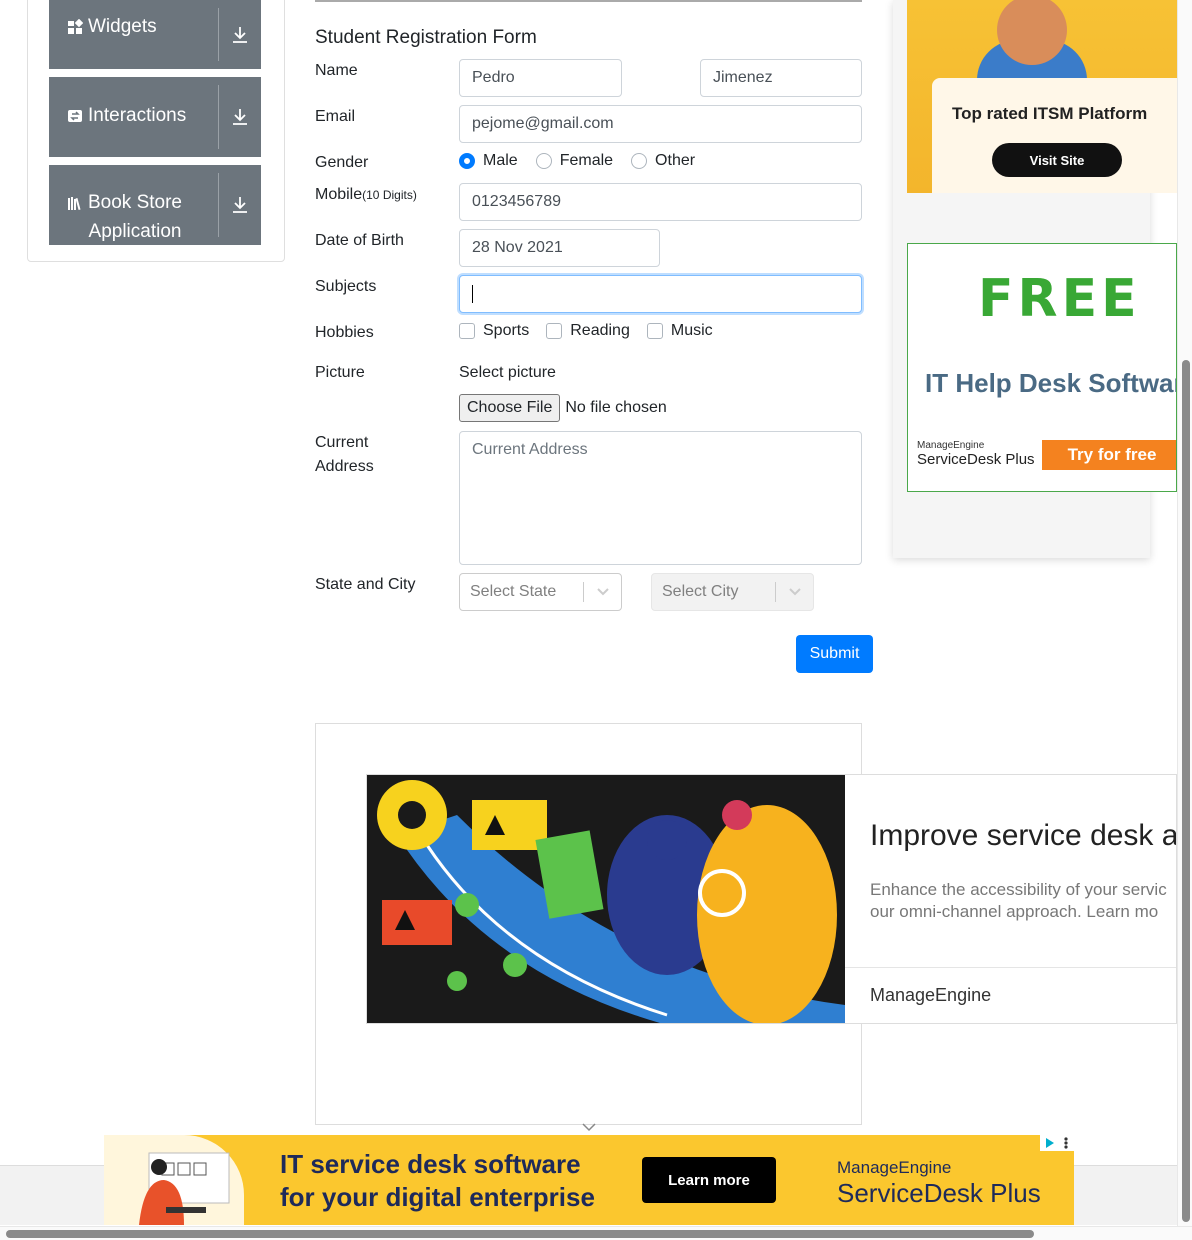  What do you see at coordinates (1050, 113) in the screenshot?
I see `ad-title: Top rated ITSM Platform` at bounding box center [1050, 113].